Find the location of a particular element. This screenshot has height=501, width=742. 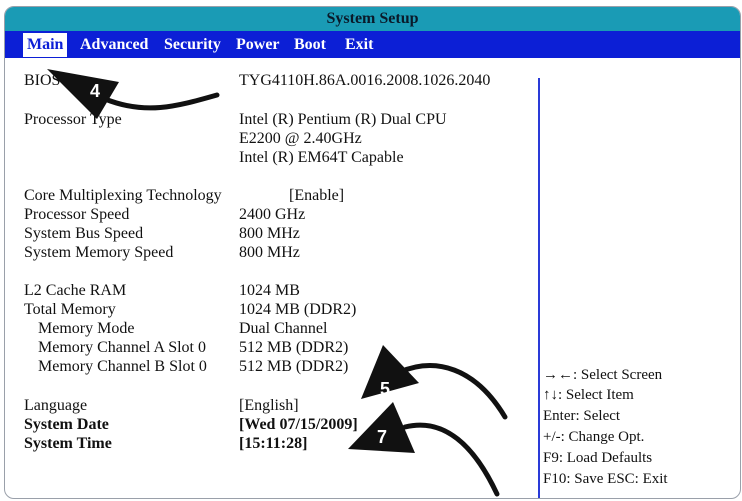

callout-number-4: 4 is located at coordinates (94, 91).